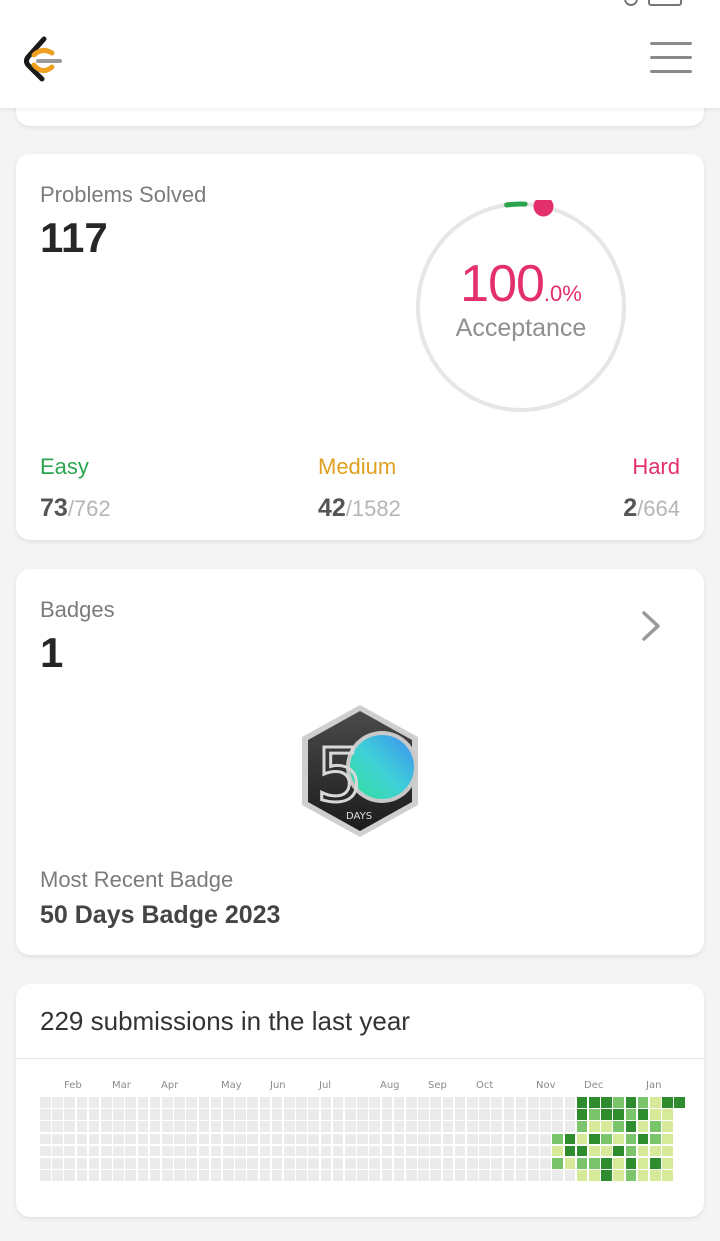  I want to click on easy-stat: Easy 73/762, so click(75, 488).